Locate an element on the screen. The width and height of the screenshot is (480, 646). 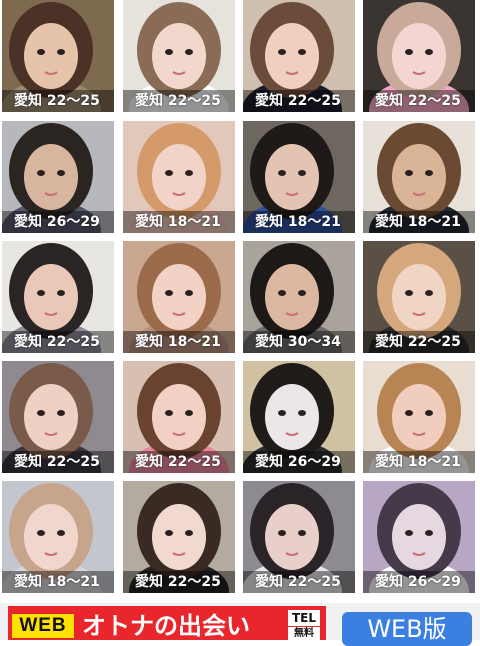
ad-web-badge: WEB is located at coordinates (43, 626).